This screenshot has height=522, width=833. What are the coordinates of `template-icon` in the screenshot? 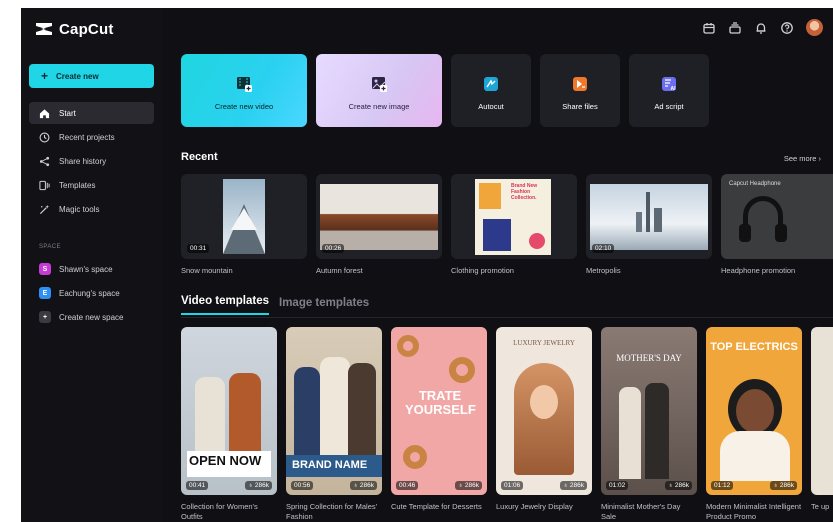 It's located at (44, 185).